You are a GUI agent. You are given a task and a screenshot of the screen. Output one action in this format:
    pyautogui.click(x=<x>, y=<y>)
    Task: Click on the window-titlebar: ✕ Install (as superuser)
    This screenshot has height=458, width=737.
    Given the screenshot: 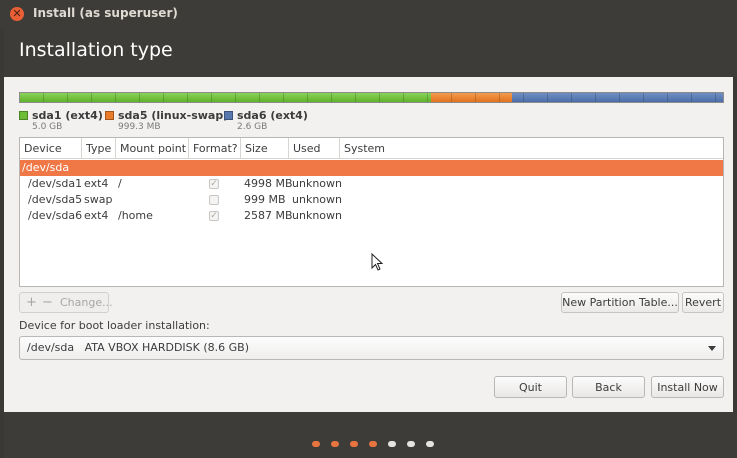 What is the action you would take?
    pyautogui.click(x=368, y=14)
    